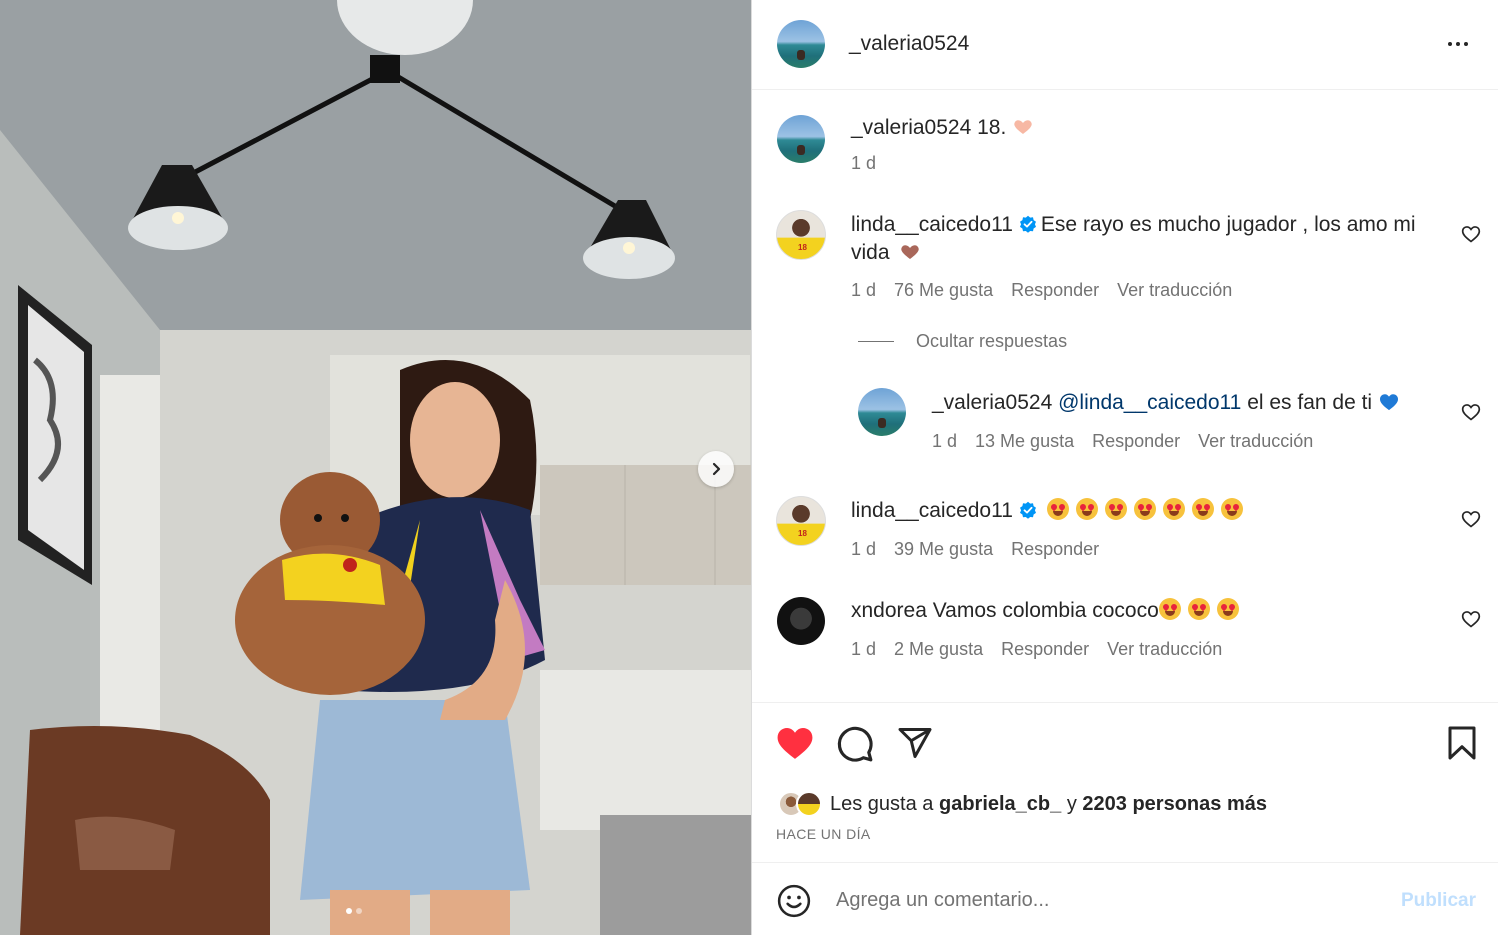 This screenshot has height=935, width=1498. I want to click on reply-likes: 13 Me gusta, so click(1024, 441).